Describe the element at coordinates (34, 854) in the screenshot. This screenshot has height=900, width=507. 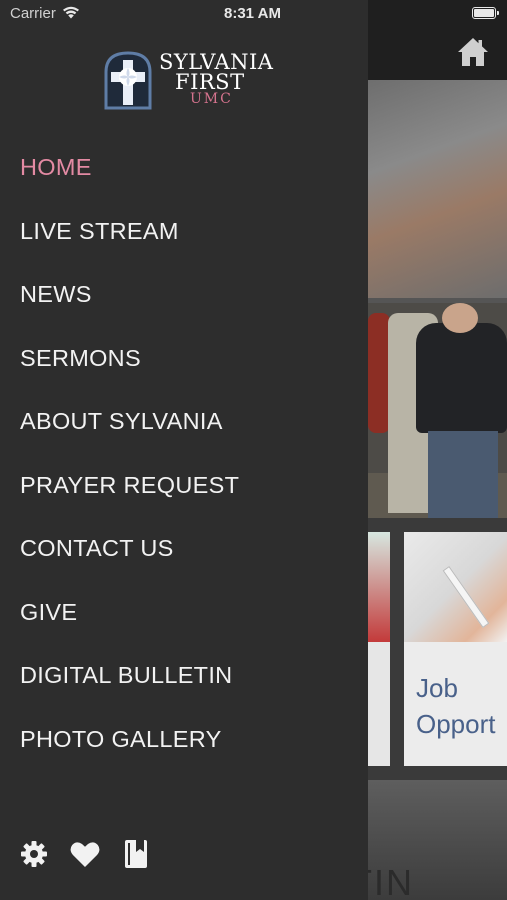
I see `gear-icon` at that location.